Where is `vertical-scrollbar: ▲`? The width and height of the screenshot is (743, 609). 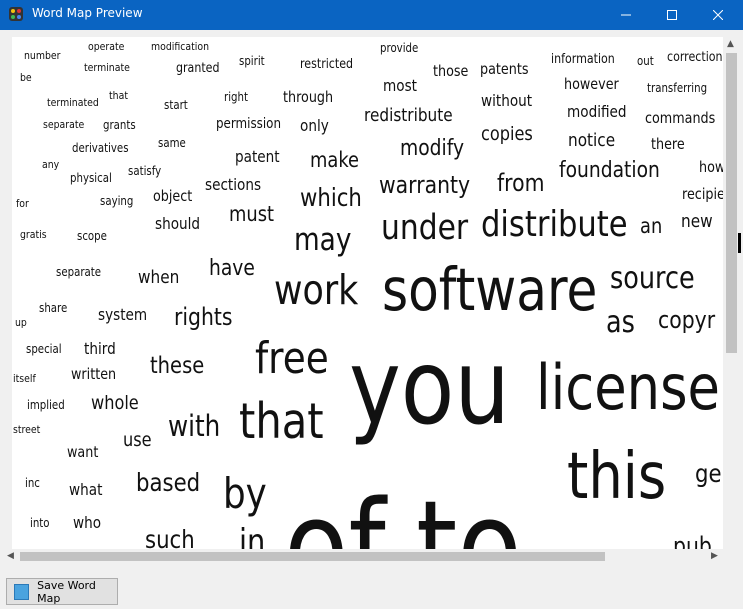
vertical-scrollbar: ▲ is located at coordinates (731, 293).